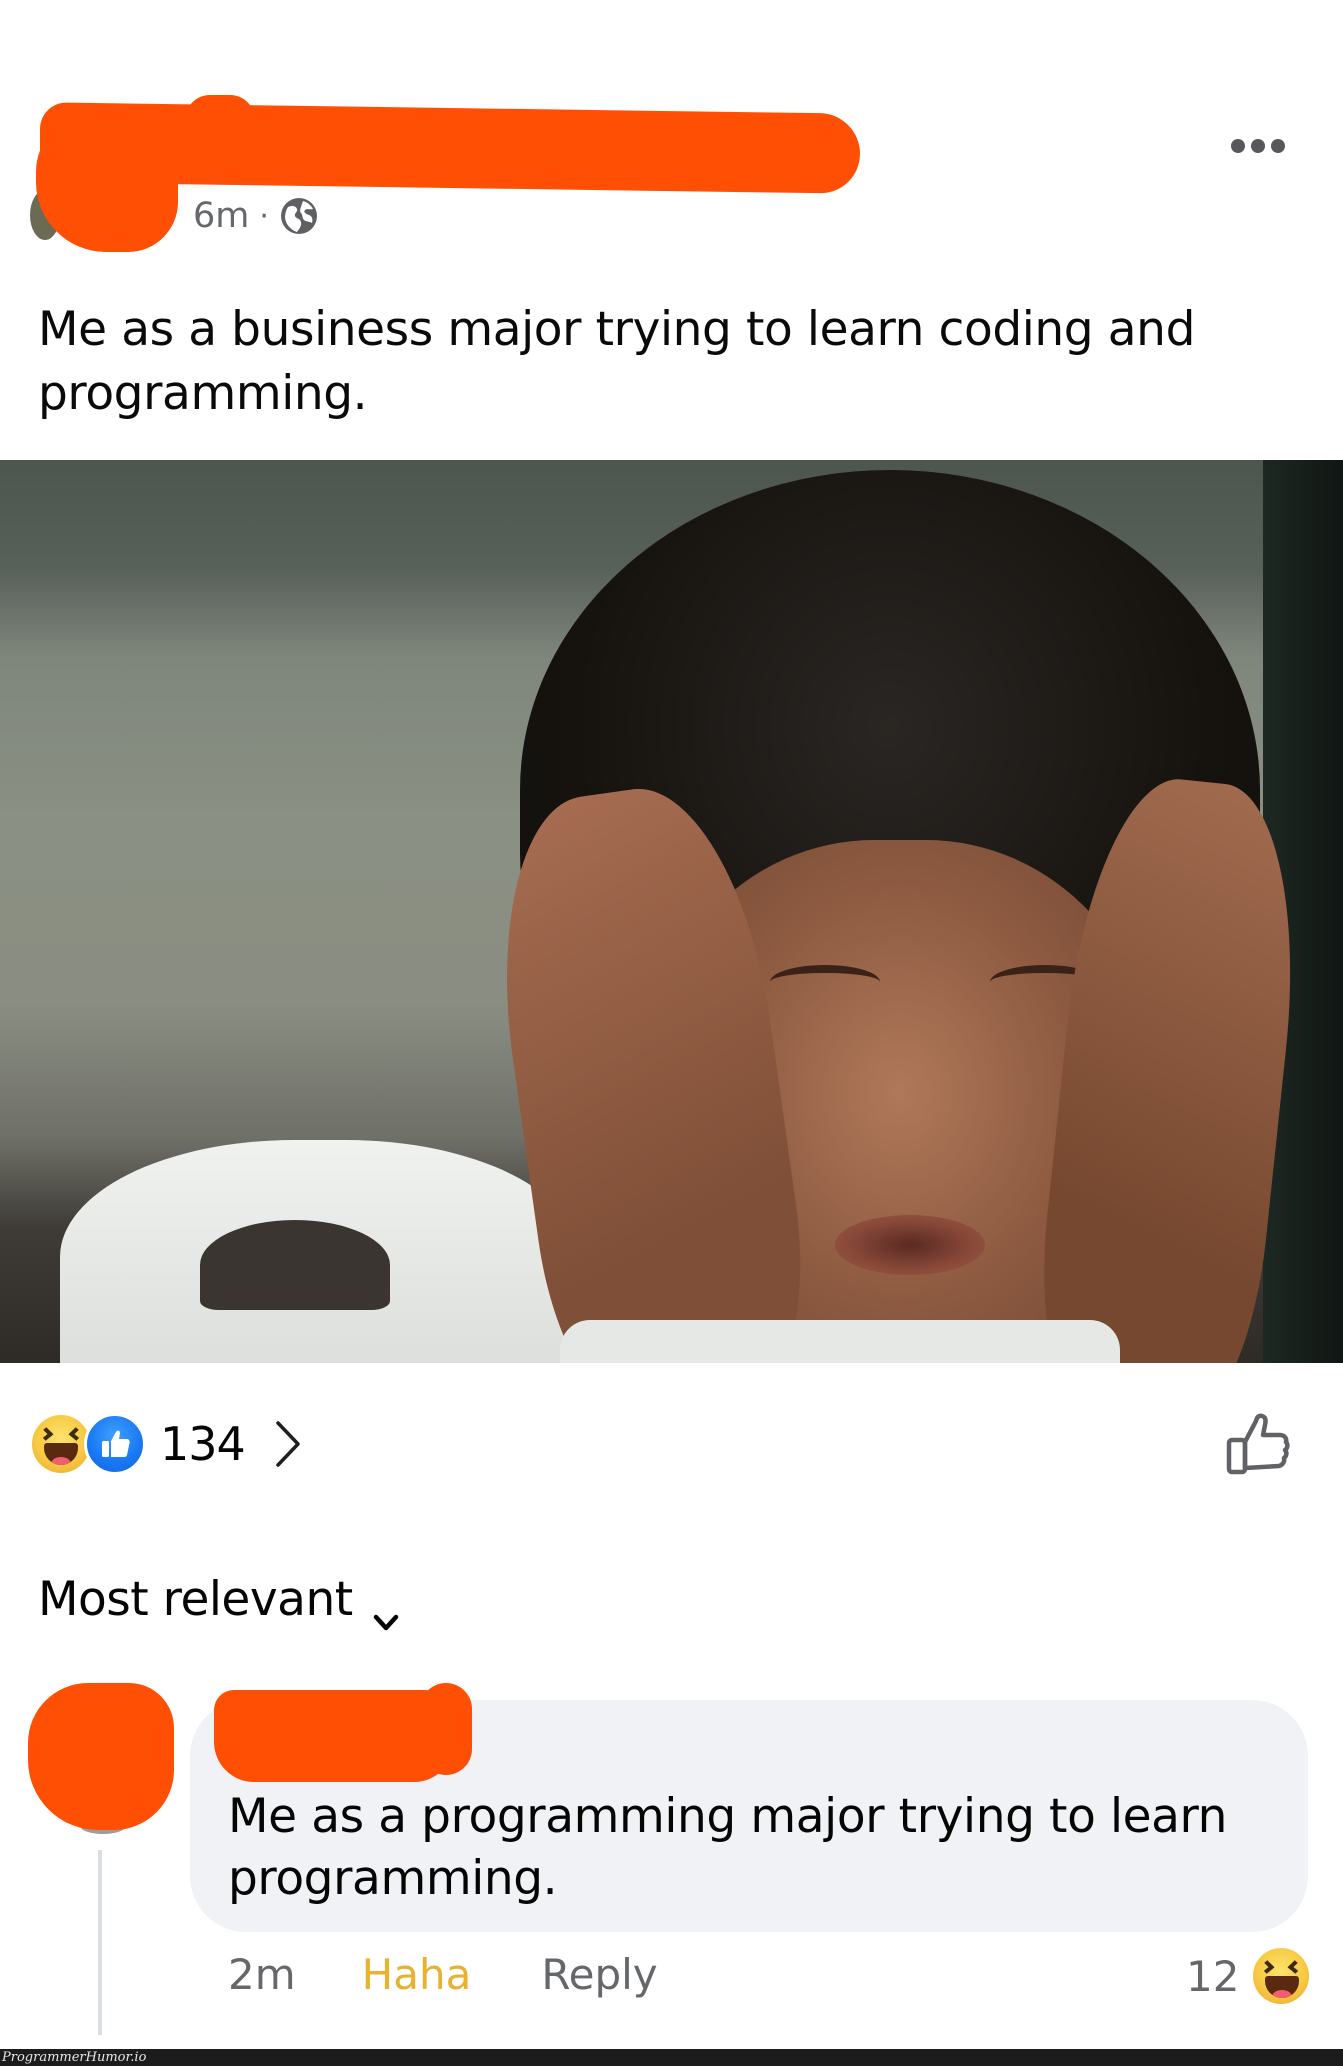  What do you see at coordinates (299, 216) in the screenshot?
I see `globe-icon` at bounding box center [299, 216].